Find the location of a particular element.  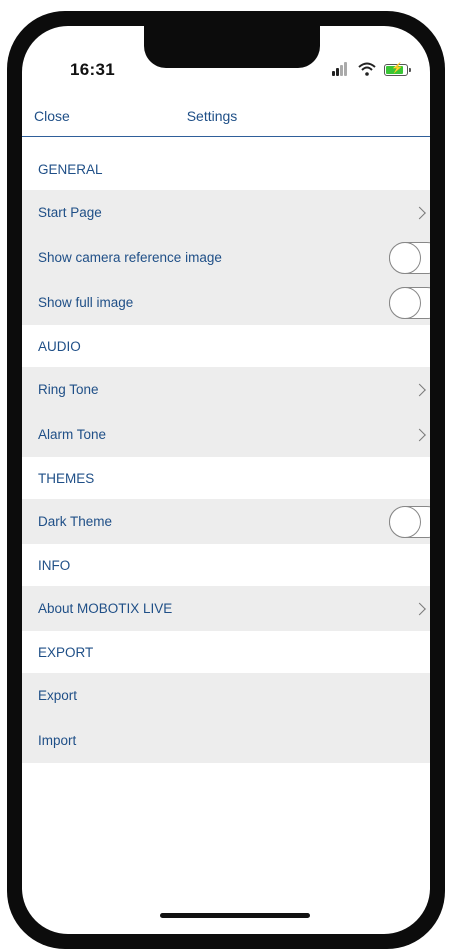

show-full-image-toggle is located at coordinates (409, 302).